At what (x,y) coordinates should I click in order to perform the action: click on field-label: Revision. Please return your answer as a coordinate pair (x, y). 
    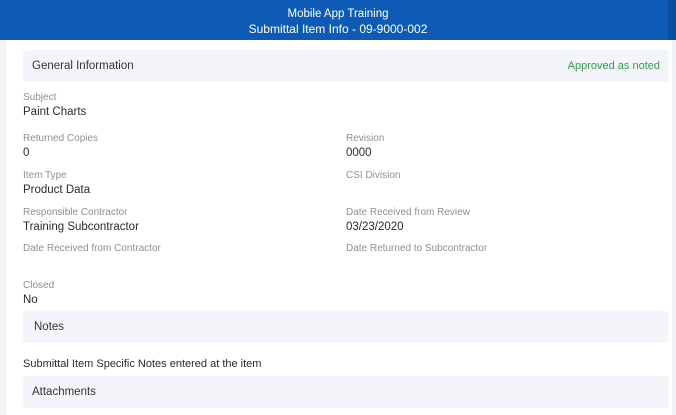
    Looking at the image, I should click on (365, 138).